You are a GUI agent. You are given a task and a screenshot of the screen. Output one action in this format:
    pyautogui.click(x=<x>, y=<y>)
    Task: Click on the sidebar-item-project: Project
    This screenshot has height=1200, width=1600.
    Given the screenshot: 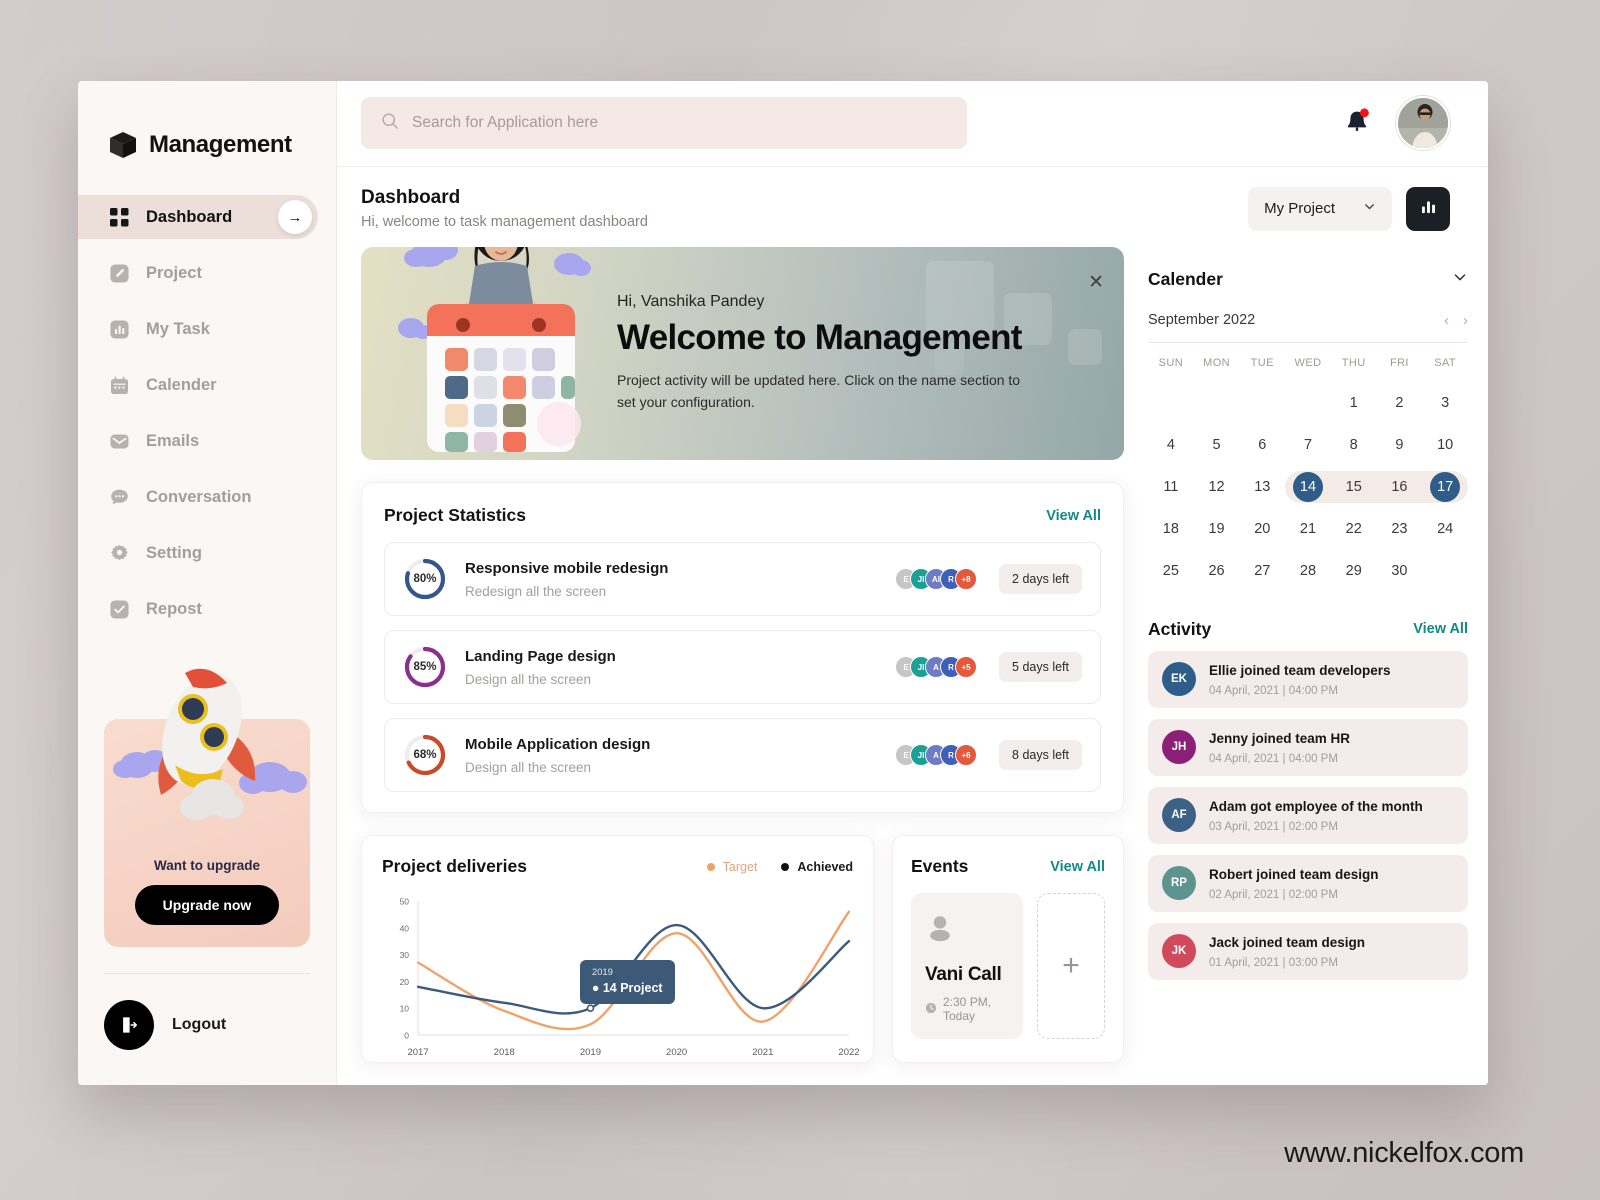 What is the action you would take?
    pyautogui.click(x=198, y=273)
    